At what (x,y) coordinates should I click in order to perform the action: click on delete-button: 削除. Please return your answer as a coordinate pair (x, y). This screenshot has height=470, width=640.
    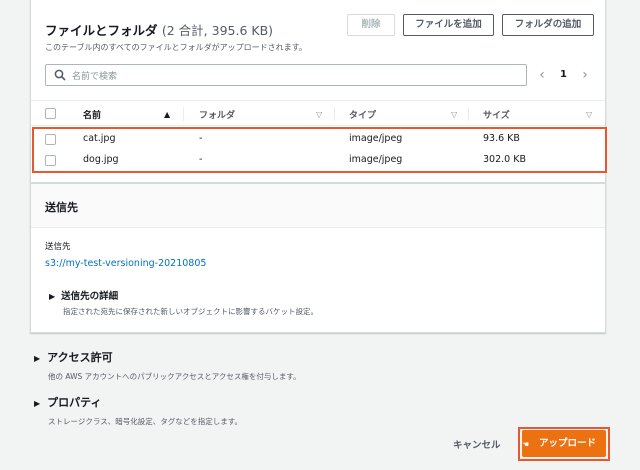
    Looking at the image, I should click on (371, 25).